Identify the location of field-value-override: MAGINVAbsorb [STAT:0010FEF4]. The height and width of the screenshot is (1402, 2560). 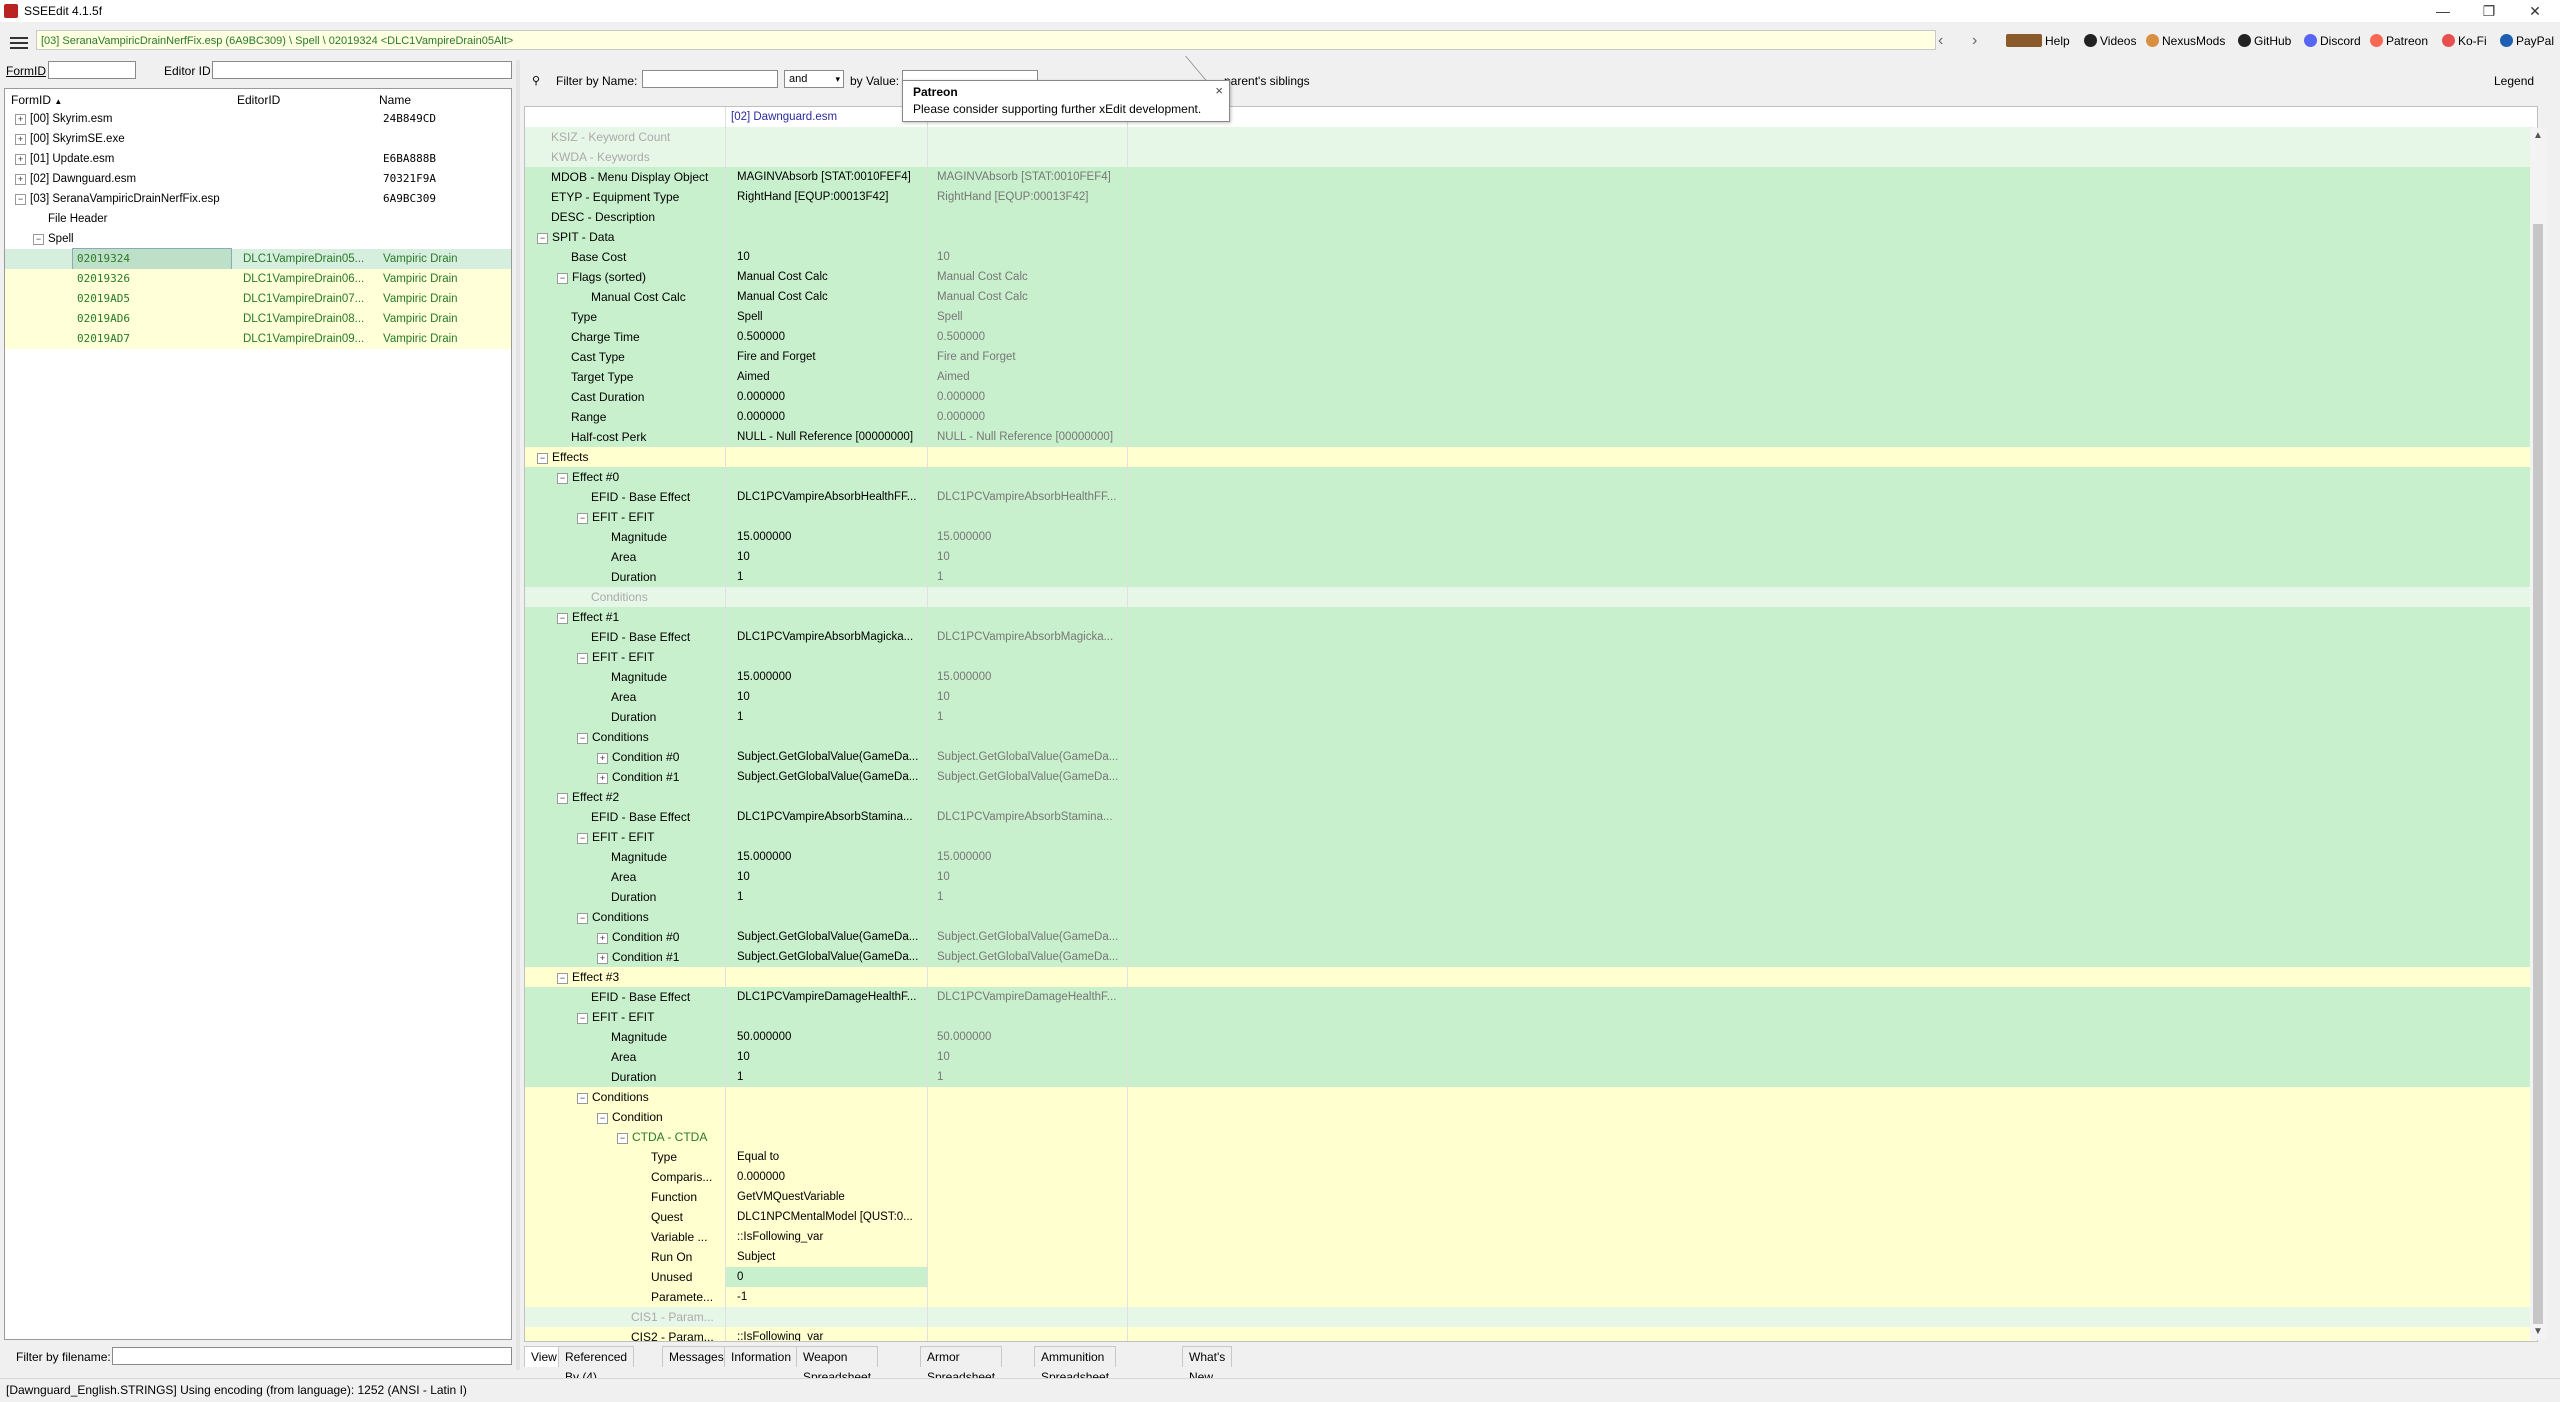
(824, 177).